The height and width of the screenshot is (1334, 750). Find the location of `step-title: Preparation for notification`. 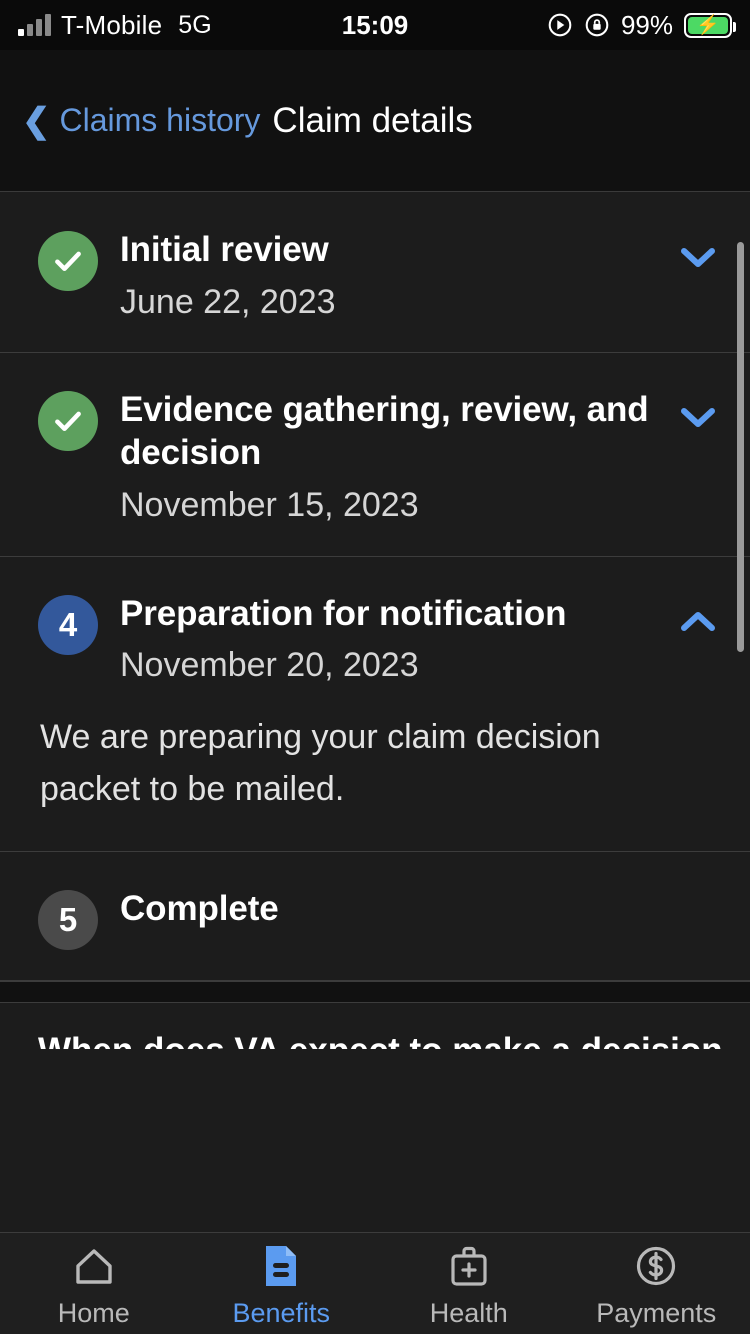

step-title: Preparation for notification is located at coordinates (343, 613).